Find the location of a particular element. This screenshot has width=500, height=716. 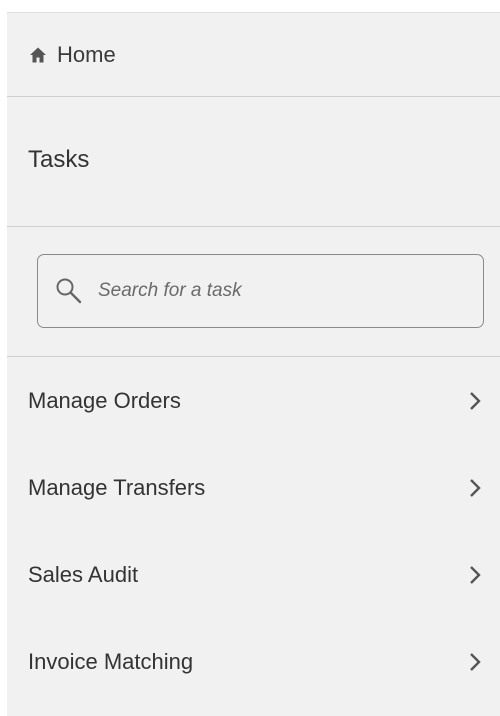

task-item-label: Invoice Matching is located at coordinates (111, 661).